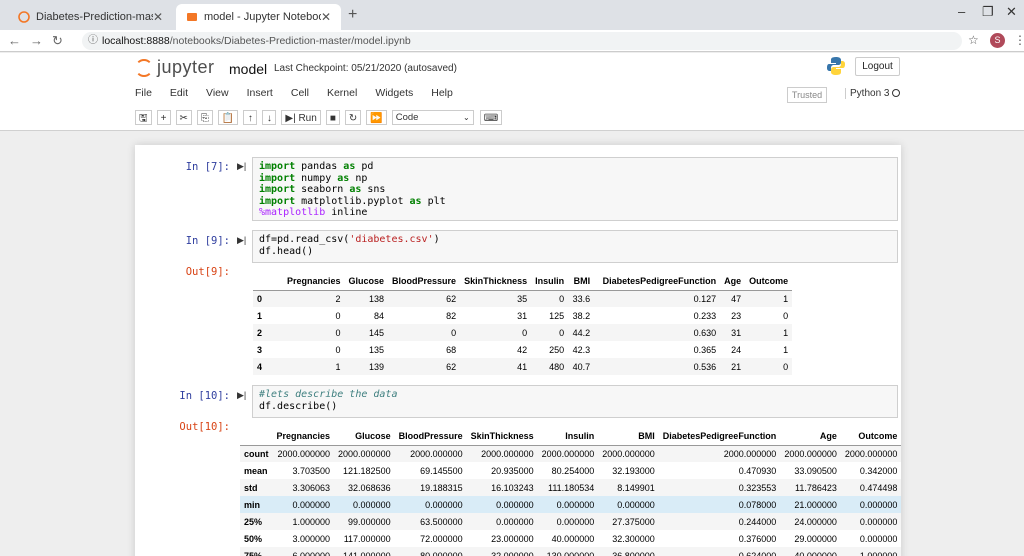 Image resolution: width=1024 pixels, height=556 pixels. Describe the element at coordinates (705, 298) in the screenshot. I see `table-cell: 0.127` at that location.